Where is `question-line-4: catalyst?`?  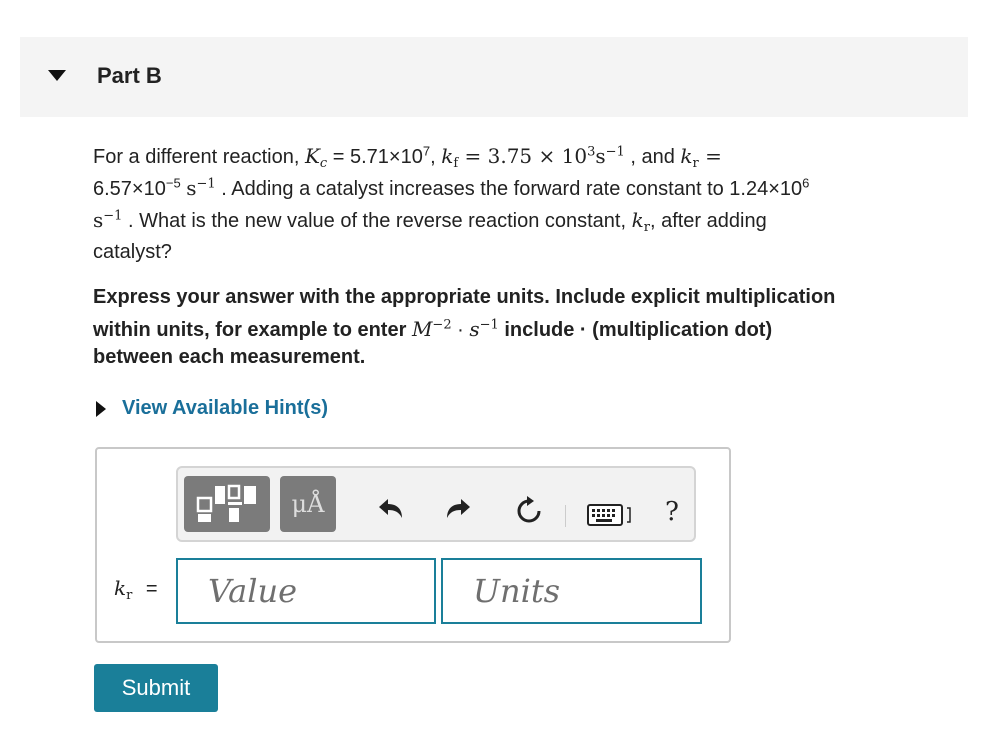
question-line-4: catalyst? is located at coordinates (132, 252).